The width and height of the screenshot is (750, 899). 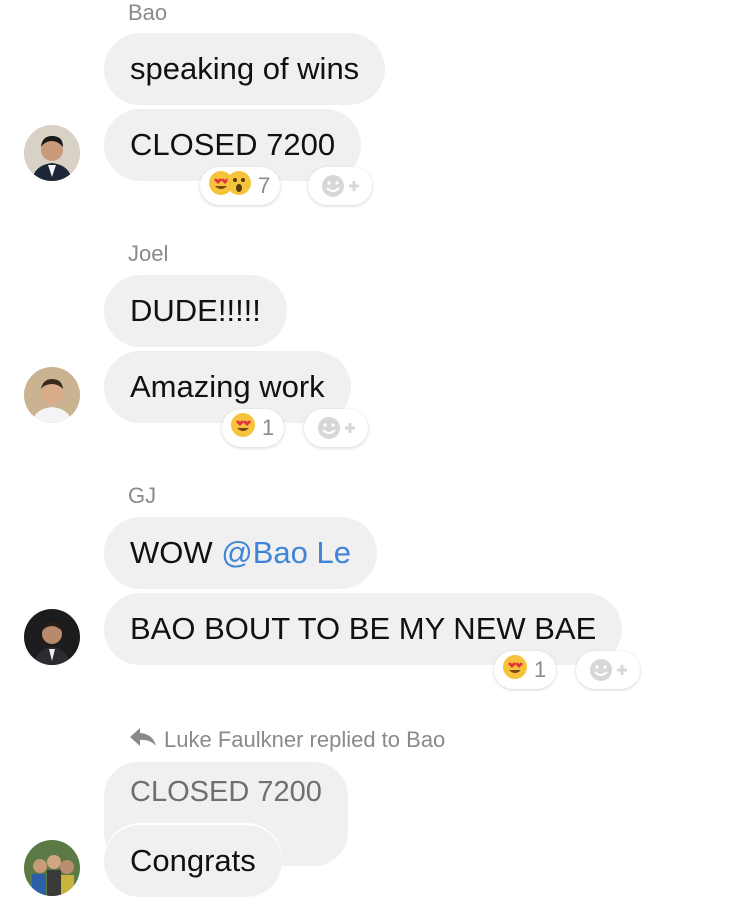 I want to click on message-text: WOW, so click(x=176, y=552).